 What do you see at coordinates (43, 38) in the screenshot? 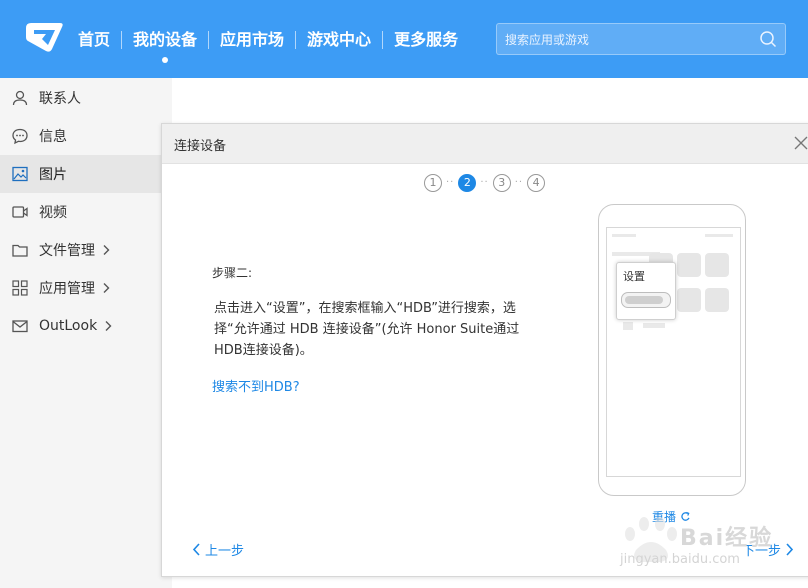
I see `app-logo-icon` at bounding box center [43, 38].